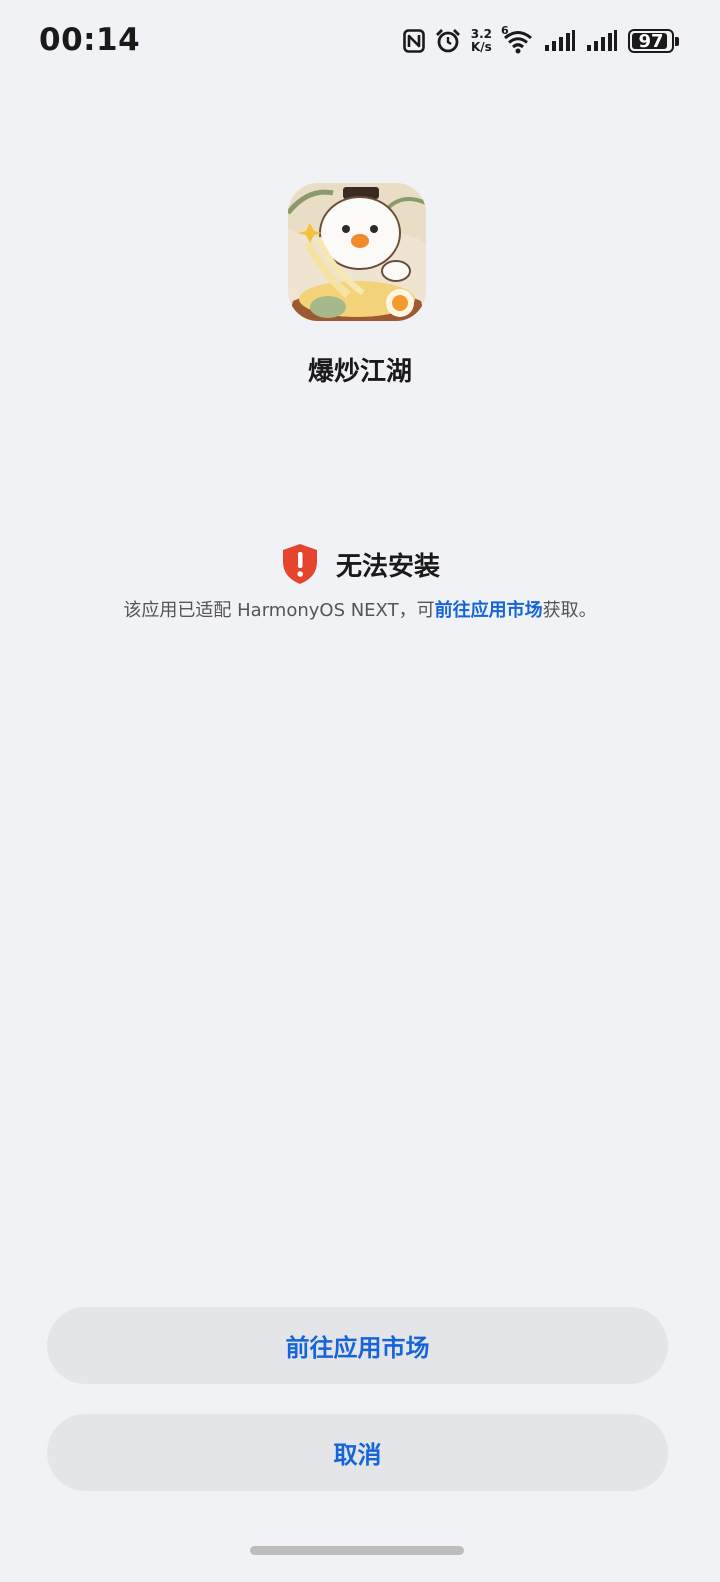  I want to click on warning-header: 无法安装, so click(360, 564).